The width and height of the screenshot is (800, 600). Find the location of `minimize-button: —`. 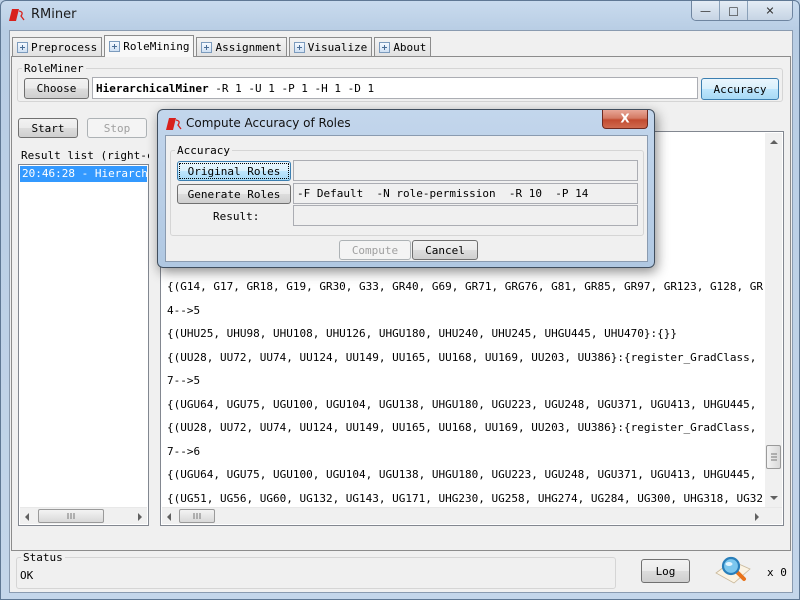

minimize-button: — is located at coordinates (706, 10).